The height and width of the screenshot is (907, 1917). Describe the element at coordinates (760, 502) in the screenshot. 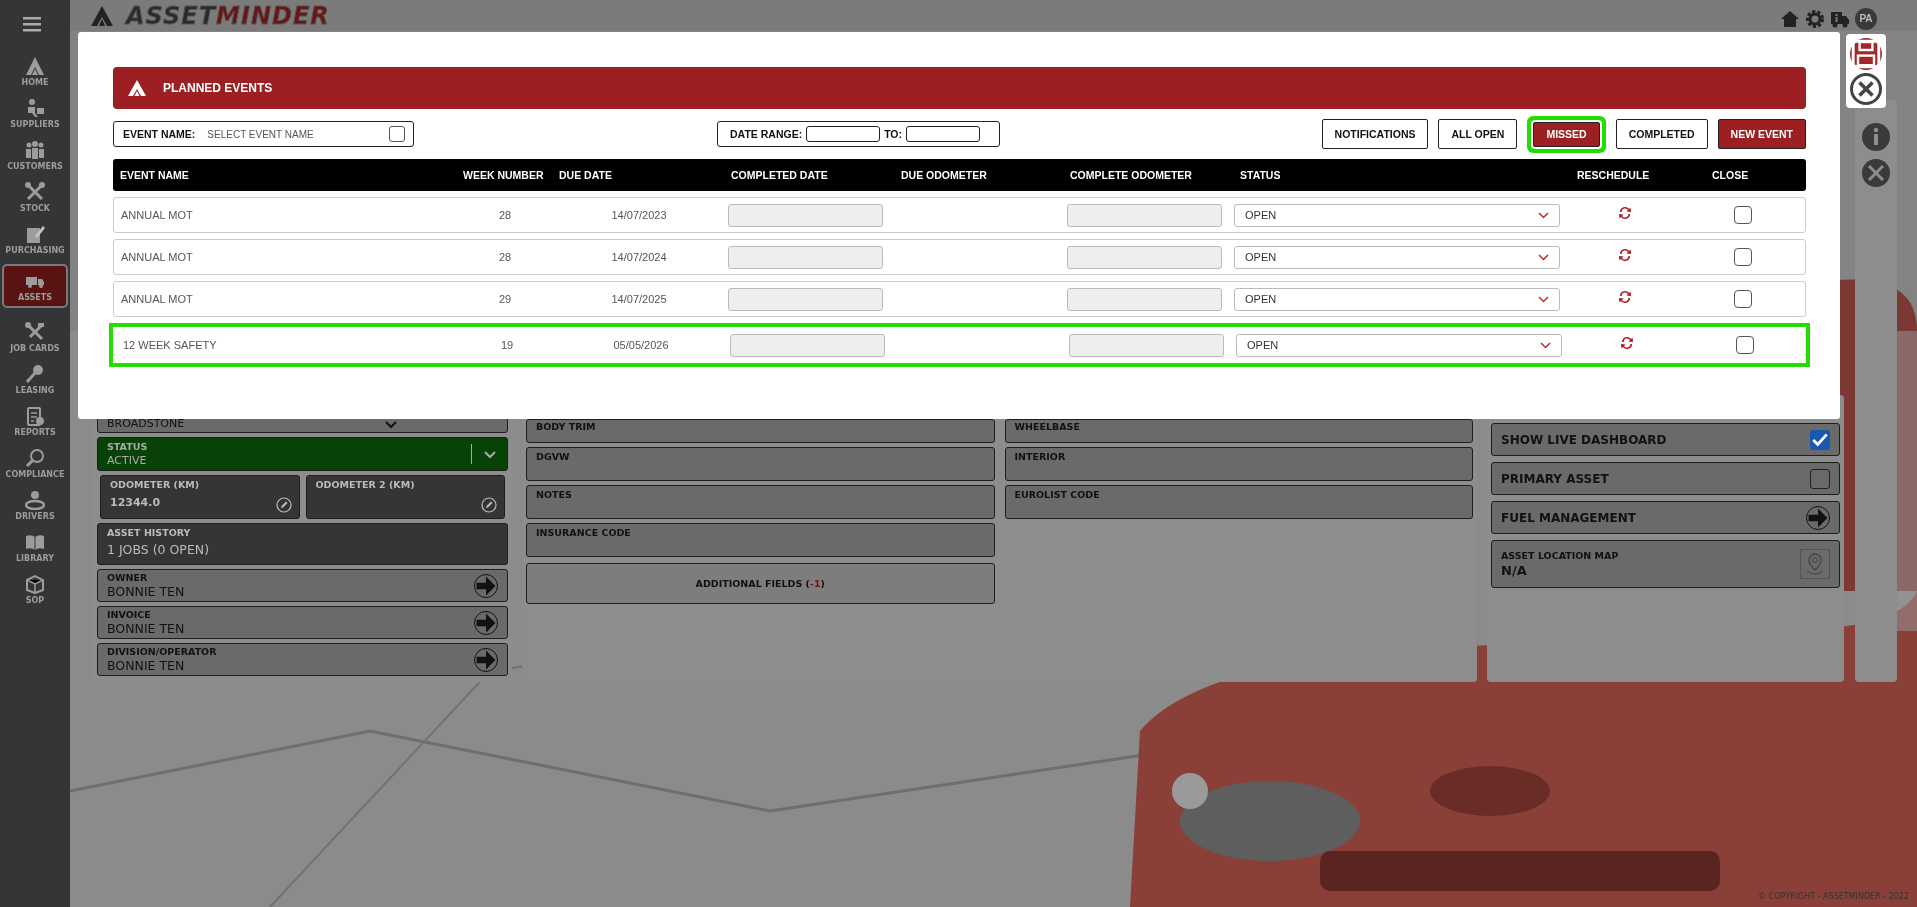

I see `text-field: NOTES` at that location.